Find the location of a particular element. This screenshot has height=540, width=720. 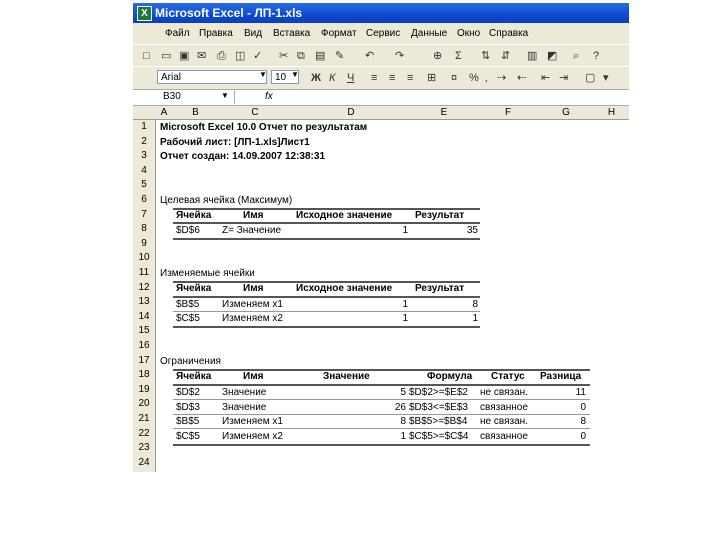

changing-header-initial: Исходное значение is located at coordinates (344, 288).